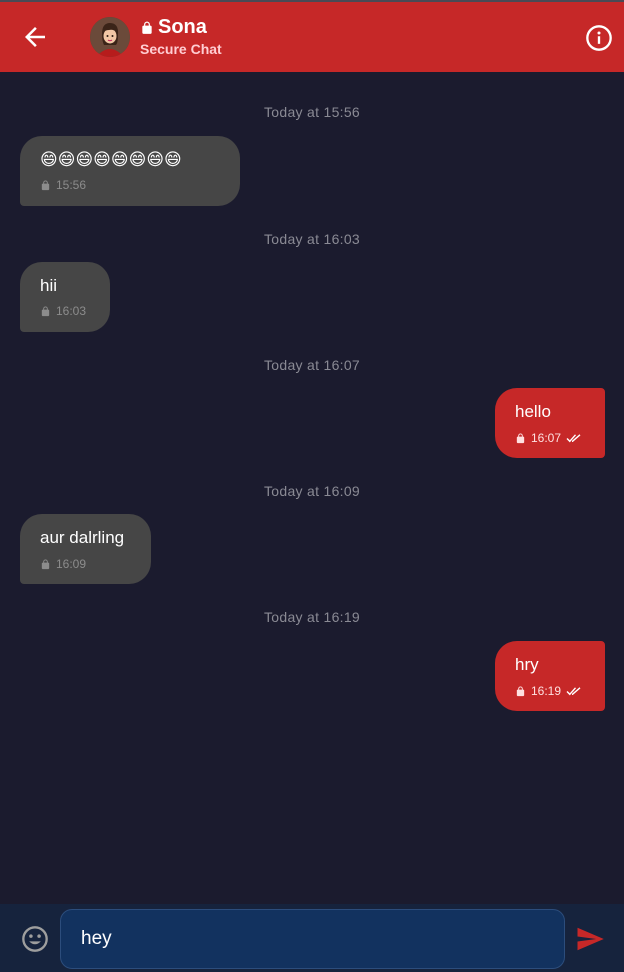  What do you see at coordinates (312, 239) in the screenshot?
I see `date-separator: Today at 16:03` at bounding box center [312, 239].